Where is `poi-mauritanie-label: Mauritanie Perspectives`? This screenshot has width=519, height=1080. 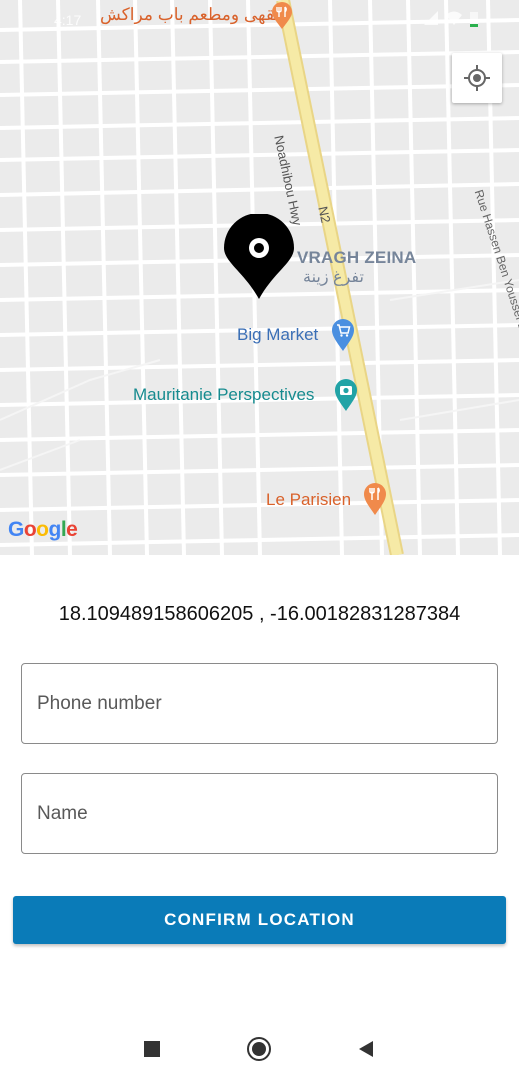
poi-mauritanie-label: Mauritanie Perspectives is located at coordinates (223, 395).